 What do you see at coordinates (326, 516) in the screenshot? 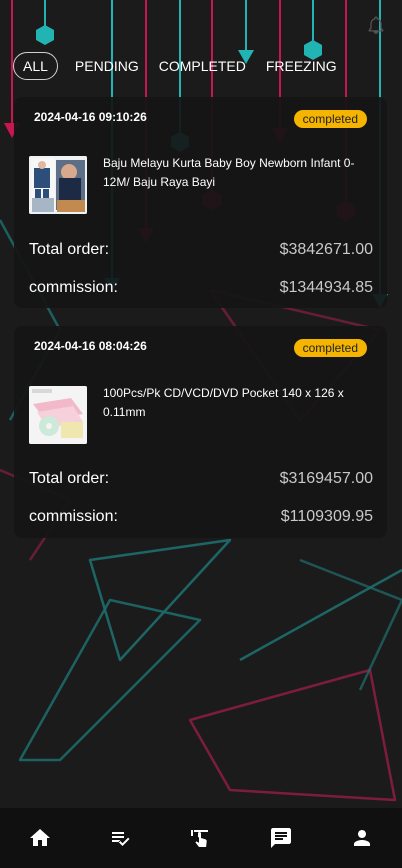
I see `commission-value: $1109309.95` at bounding box center [326, 516].